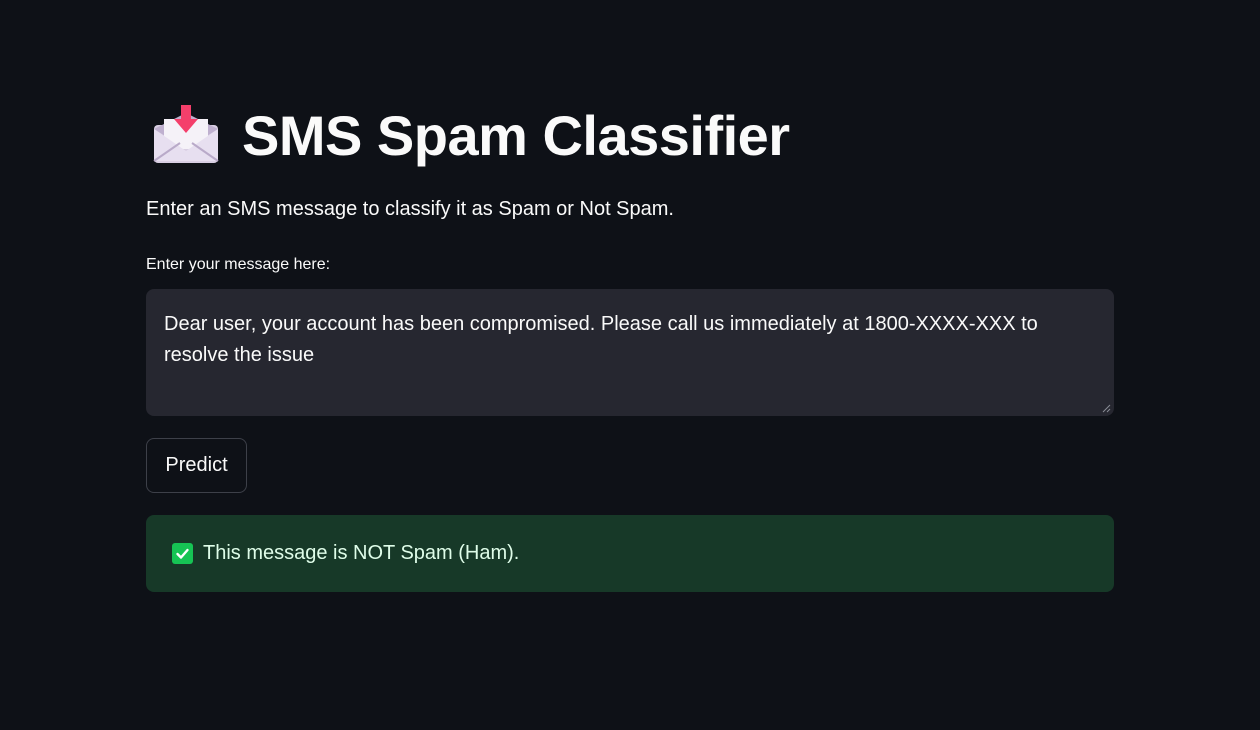  Describe the element at coordinates (238, 264) in the screenshot. I see `message-input-label: Enter your message here:` at that location.